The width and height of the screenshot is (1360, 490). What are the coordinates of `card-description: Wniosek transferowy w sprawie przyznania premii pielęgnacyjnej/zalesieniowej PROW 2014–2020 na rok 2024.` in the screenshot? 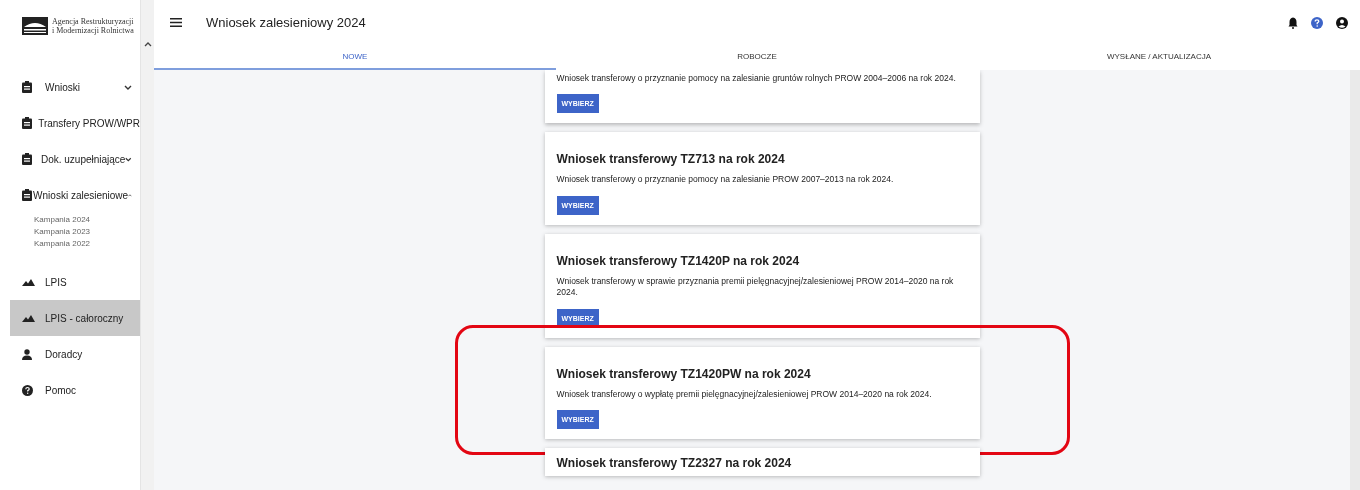 It's located at (755, 287).